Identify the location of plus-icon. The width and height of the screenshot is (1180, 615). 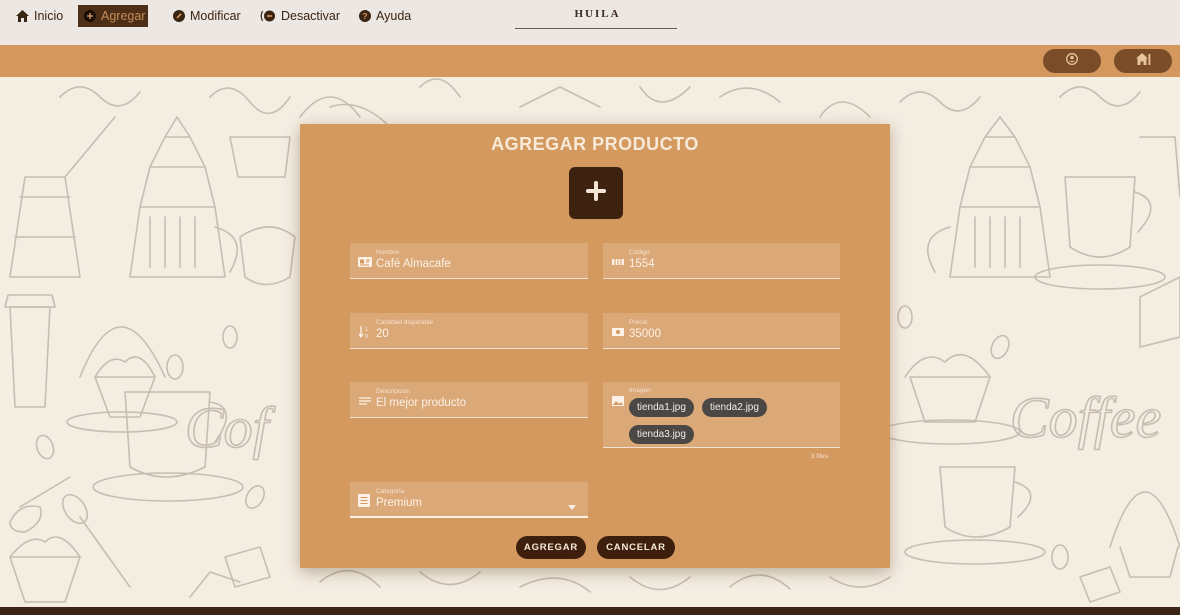
(596, 193).